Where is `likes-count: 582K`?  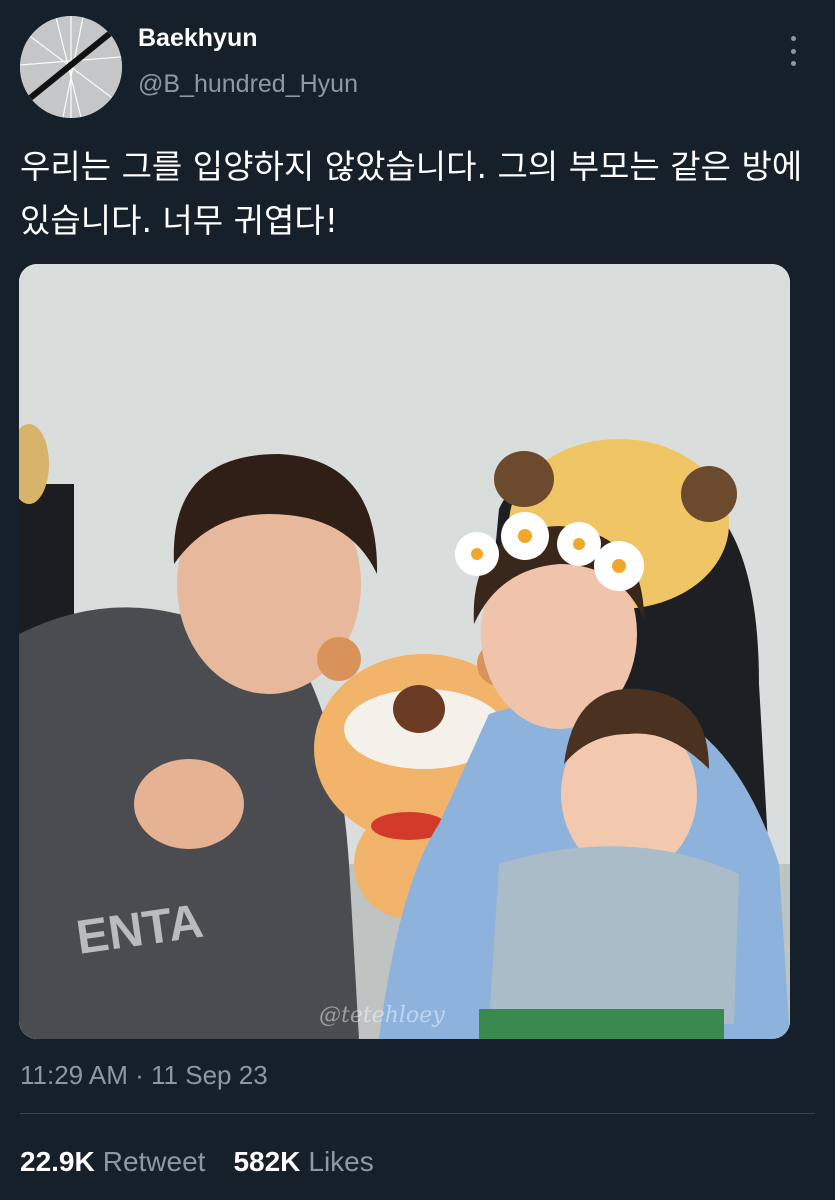 likes-count: 582K is located at coordinates (267, 1161).